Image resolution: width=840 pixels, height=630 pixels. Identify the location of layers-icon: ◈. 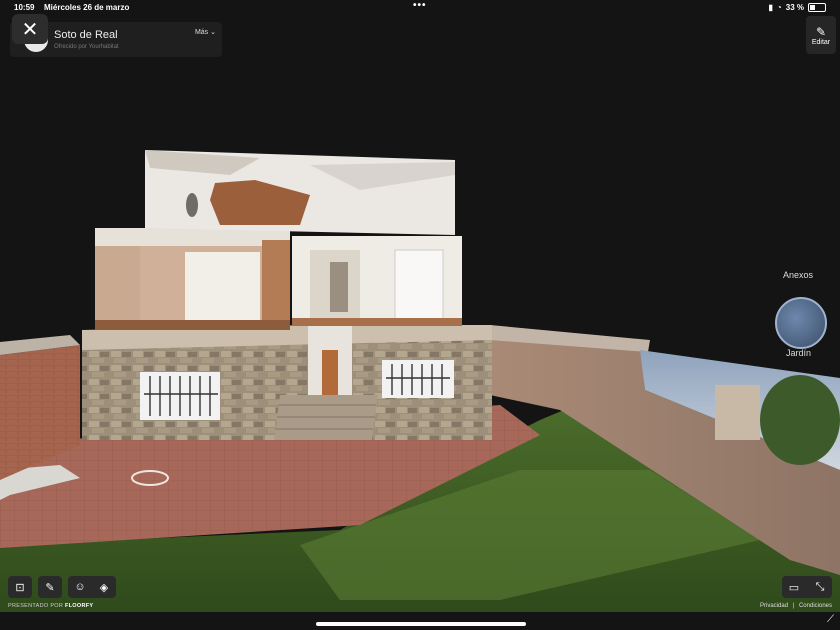
(104, 587).